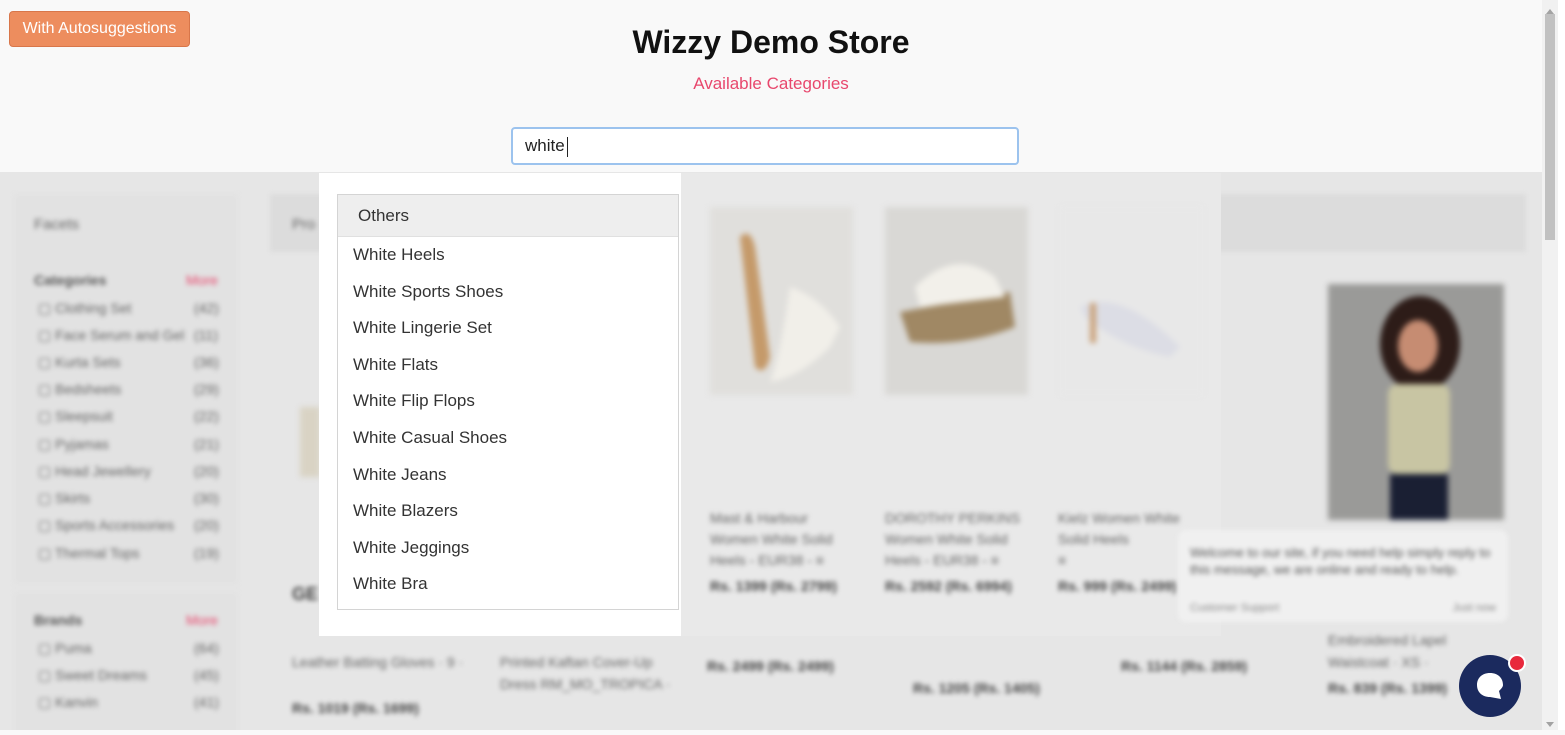 The width and height of the screenshot is (1565, 735). I want to click on suggestion-section-header: Others, so click(508, 216).